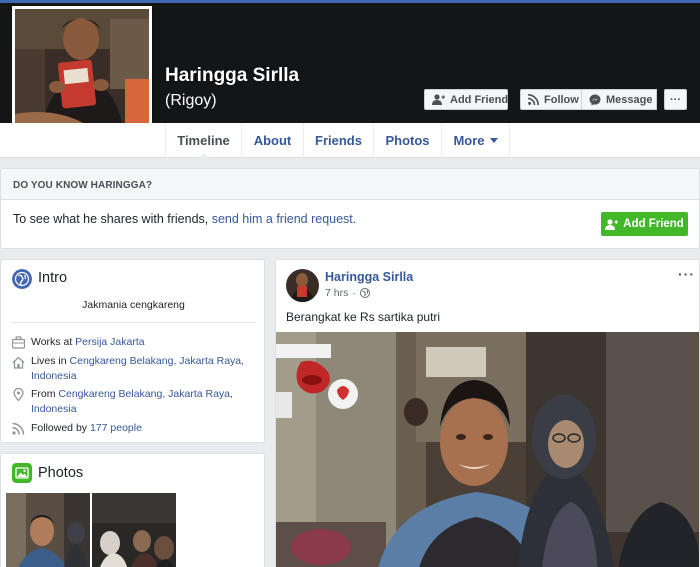 This screenshot has width=700, height=567. What do you see at coordinates (82, 75) in the screenshot?
I see `profile-photo-image` at bounding box center [82, 75].